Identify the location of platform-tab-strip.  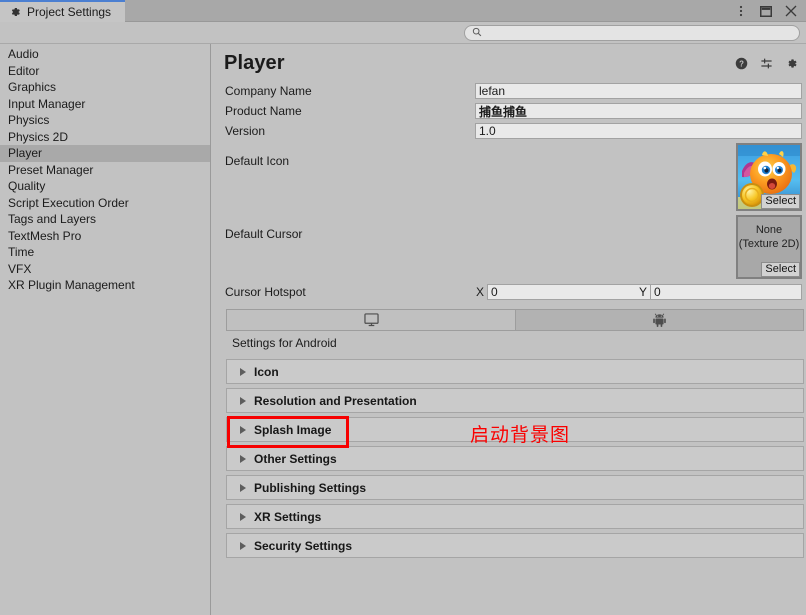
(515, 320).